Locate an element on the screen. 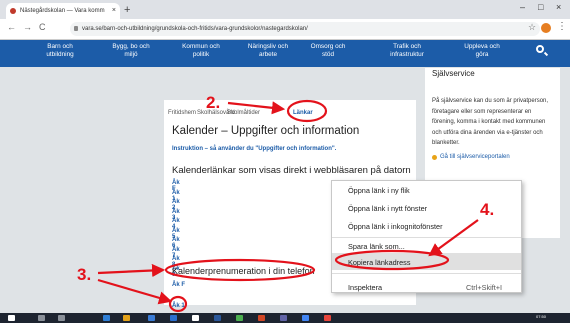 The height and width of the screenshot is (323, 570). app-icon is located at coordinates (195, 318).